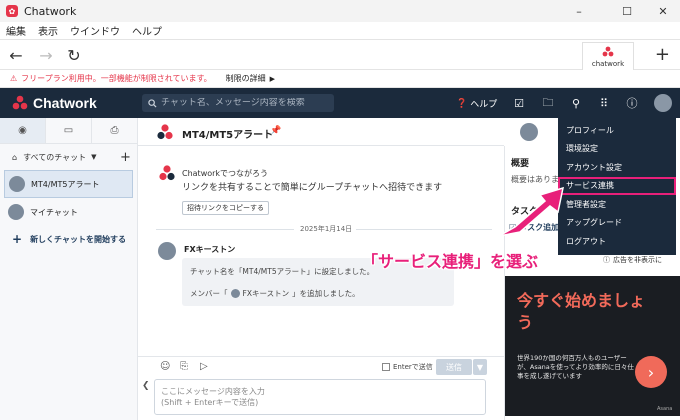  I want to click on annotation-arrow, so click(531, 211).